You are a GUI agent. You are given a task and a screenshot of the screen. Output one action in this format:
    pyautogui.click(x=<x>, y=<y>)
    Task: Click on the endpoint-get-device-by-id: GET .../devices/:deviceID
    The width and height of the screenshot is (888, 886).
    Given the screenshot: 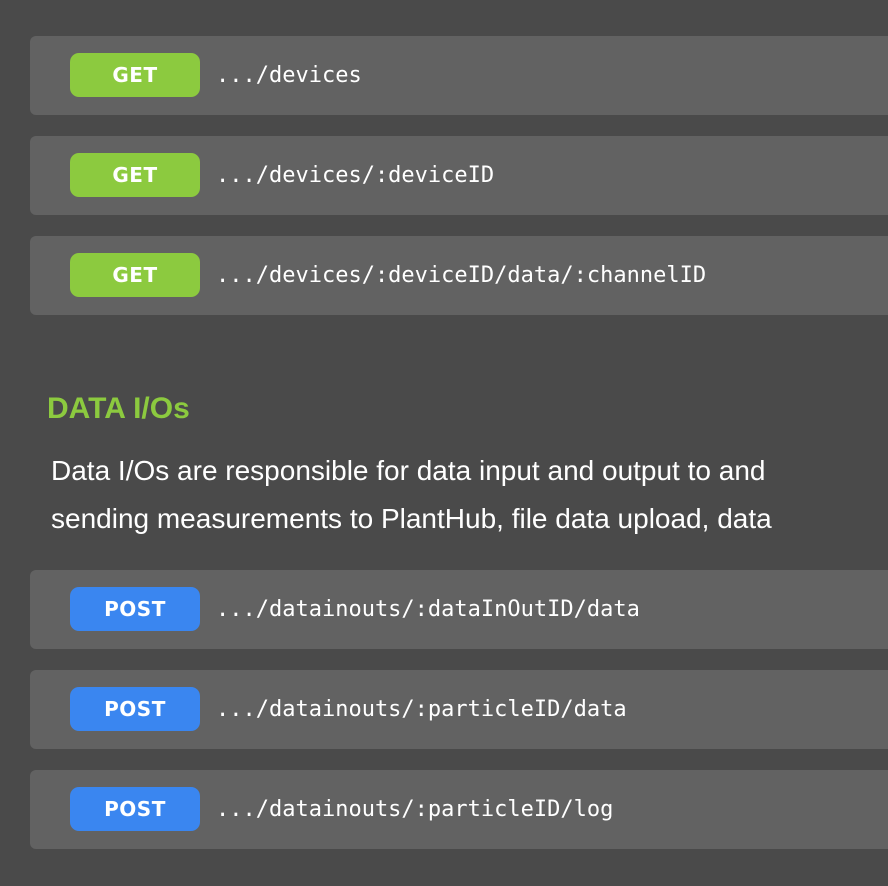 What is the action you would take?
    pyautogui.click(x=459, y=175)
    